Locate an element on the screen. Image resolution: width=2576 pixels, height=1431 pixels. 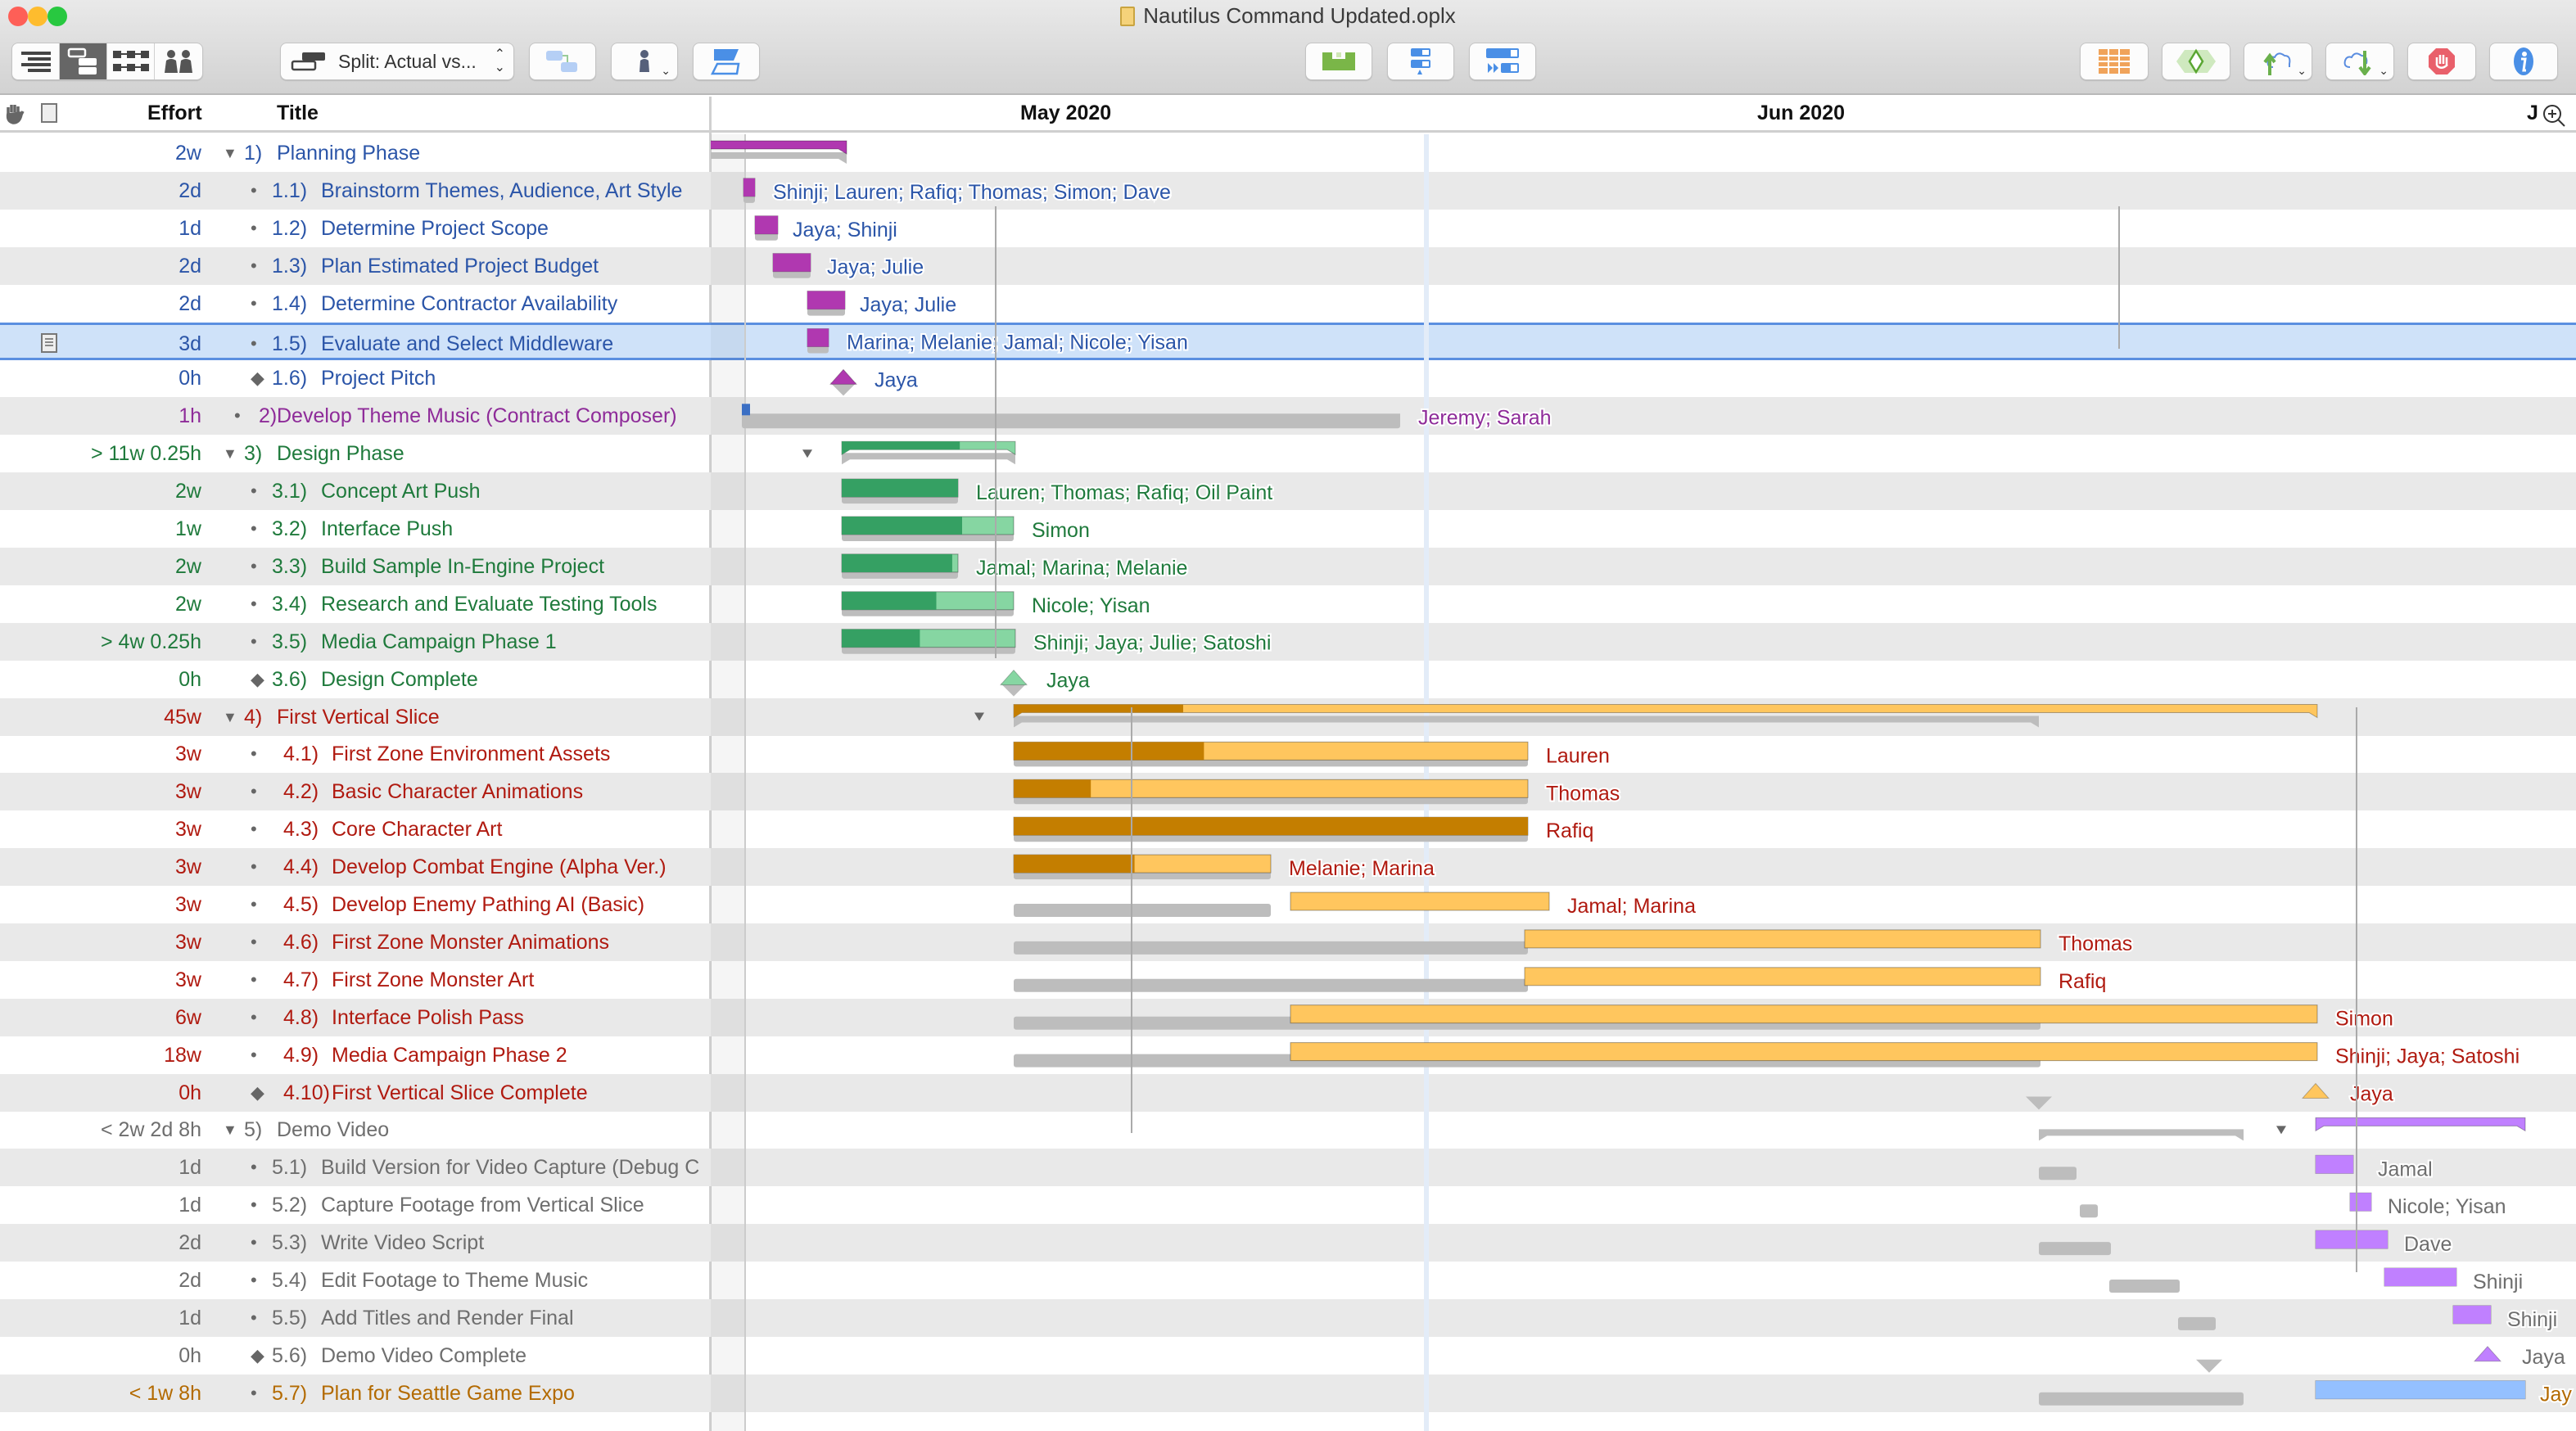
effort-cell: < 1w 8h is located at coordinates (165, 1393).